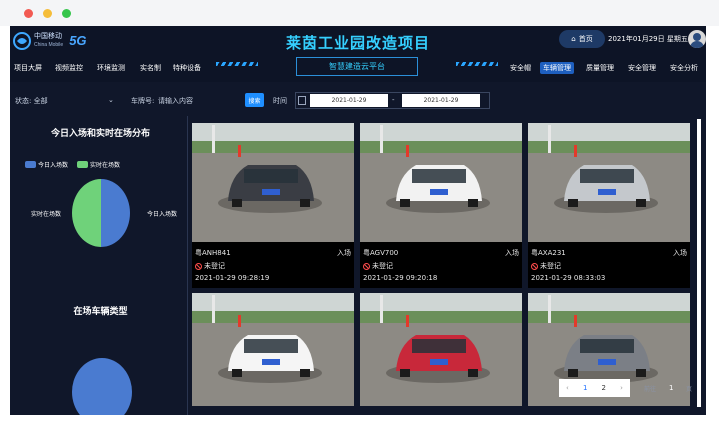  I want to click on nav-item-project-screen: 项目大屏, so click(28, 68).